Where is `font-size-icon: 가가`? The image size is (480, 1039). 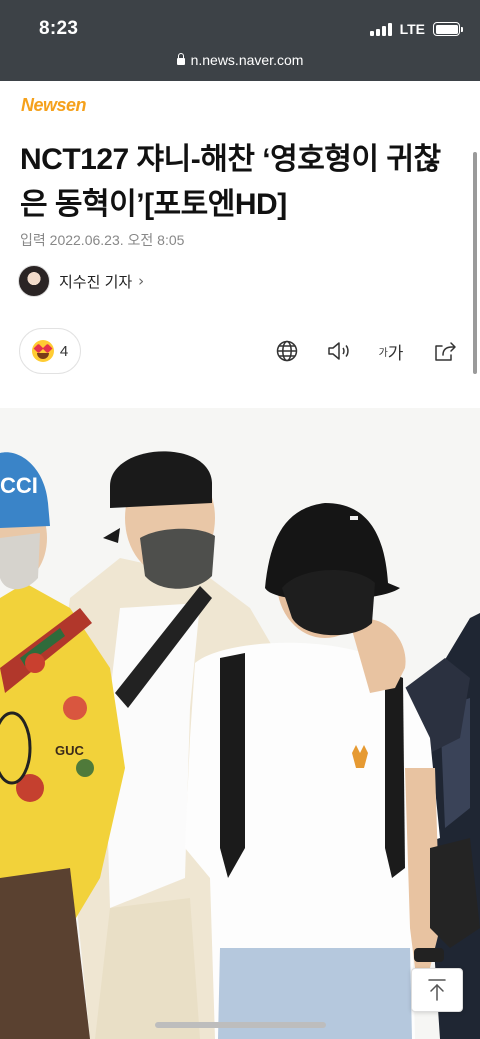
font-size-icon: 가가 is located at coordinates (391, 351).